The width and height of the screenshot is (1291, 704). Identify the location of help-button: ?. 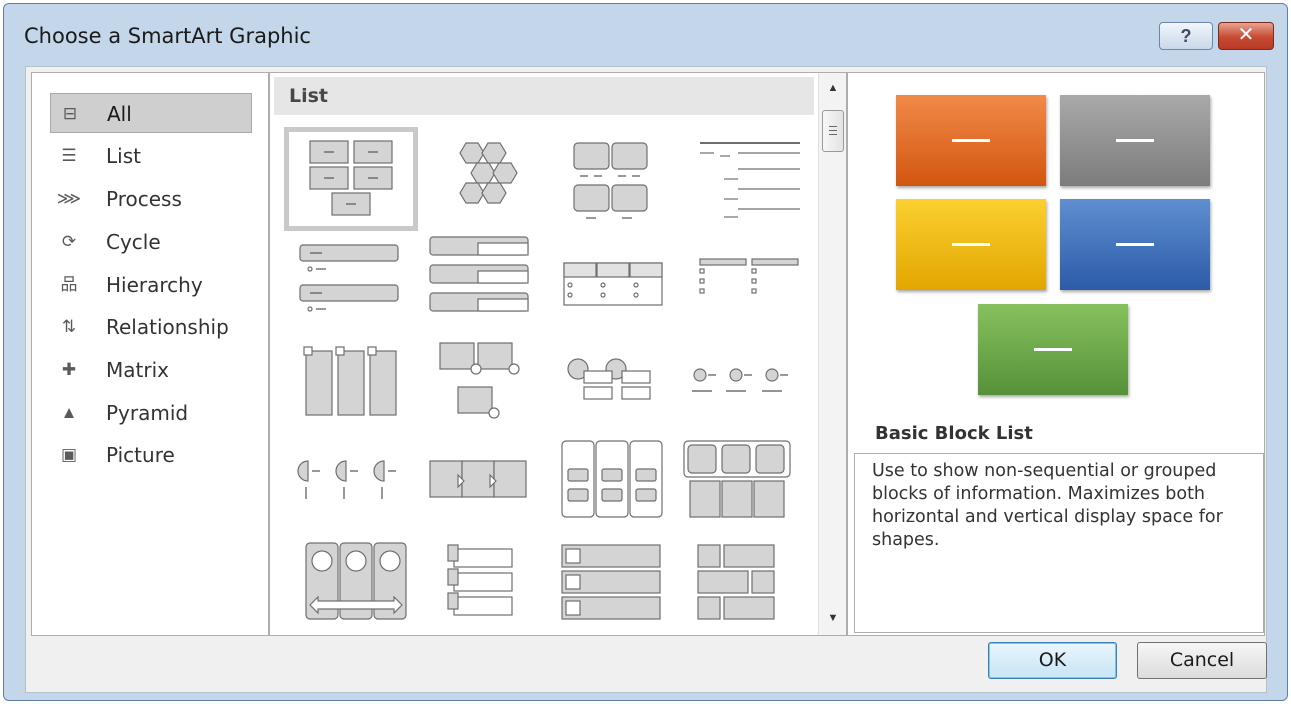
(1186, 36).